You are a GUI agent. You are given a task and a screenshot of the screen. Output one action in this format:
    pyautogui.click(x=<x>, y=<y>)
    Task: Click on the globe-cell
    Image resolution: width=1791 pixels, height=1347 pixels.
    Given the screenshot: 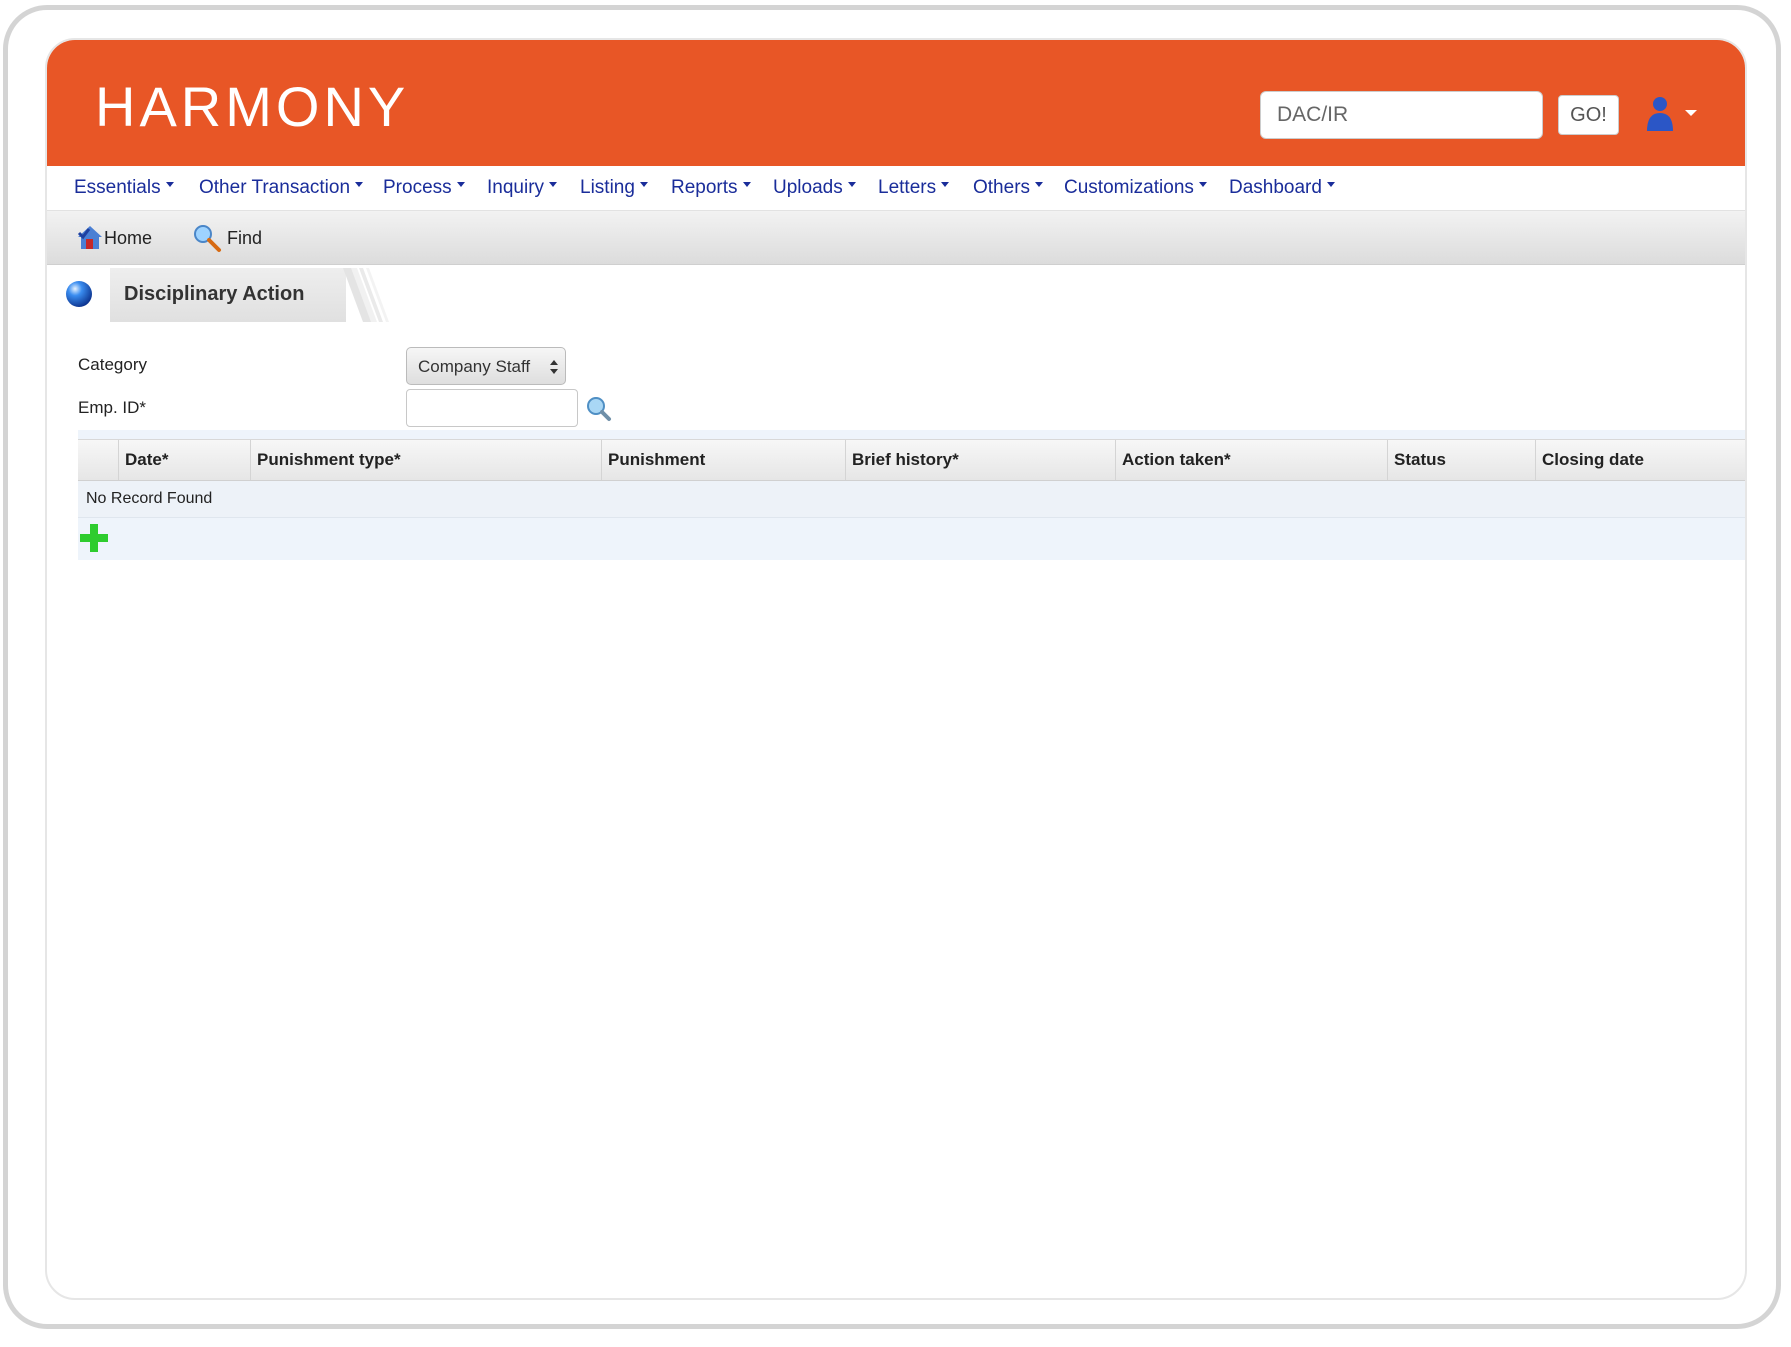 What is the action you would take?
    pyautogui.click(x=78, y=295)
    